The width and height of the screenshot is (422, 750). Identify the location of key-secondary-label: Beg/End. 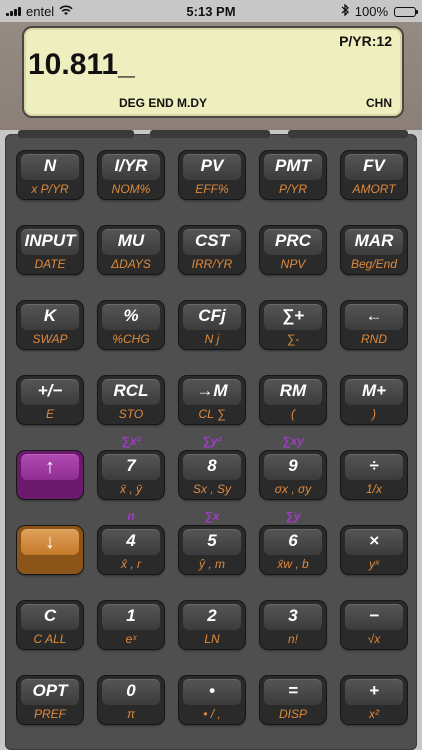
(374, 264).